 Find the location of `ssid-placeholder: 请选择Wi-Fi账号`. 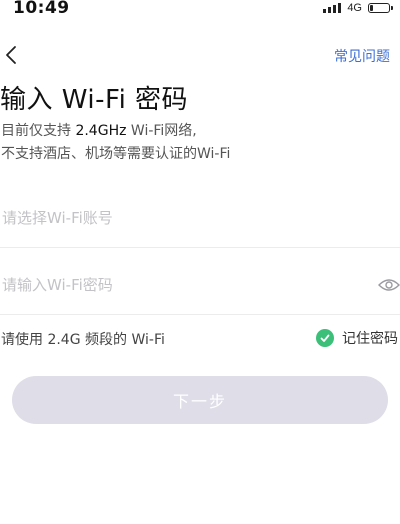

ssid-placeholder: 请选择Wi-Fi账号 is located at coordinates (57, 218).